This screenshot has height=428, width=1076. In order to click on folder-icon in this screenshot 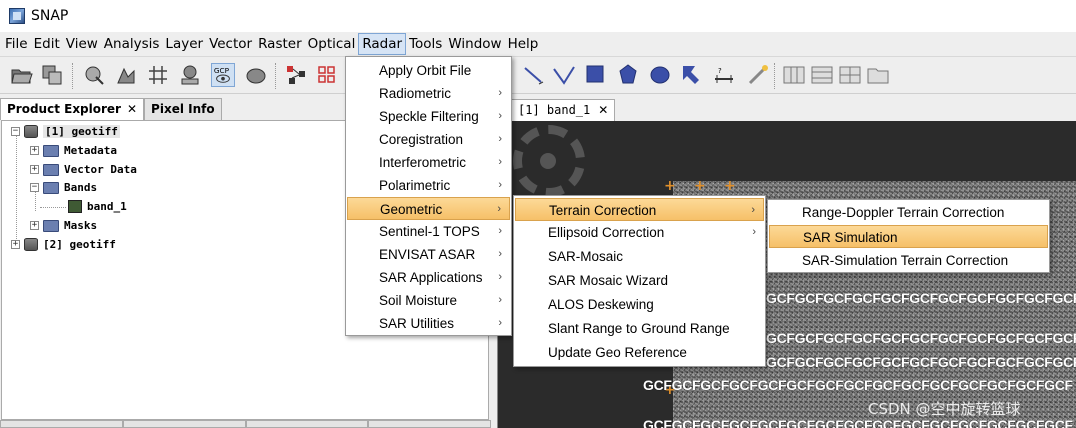, I will do `click(51, 150)`.